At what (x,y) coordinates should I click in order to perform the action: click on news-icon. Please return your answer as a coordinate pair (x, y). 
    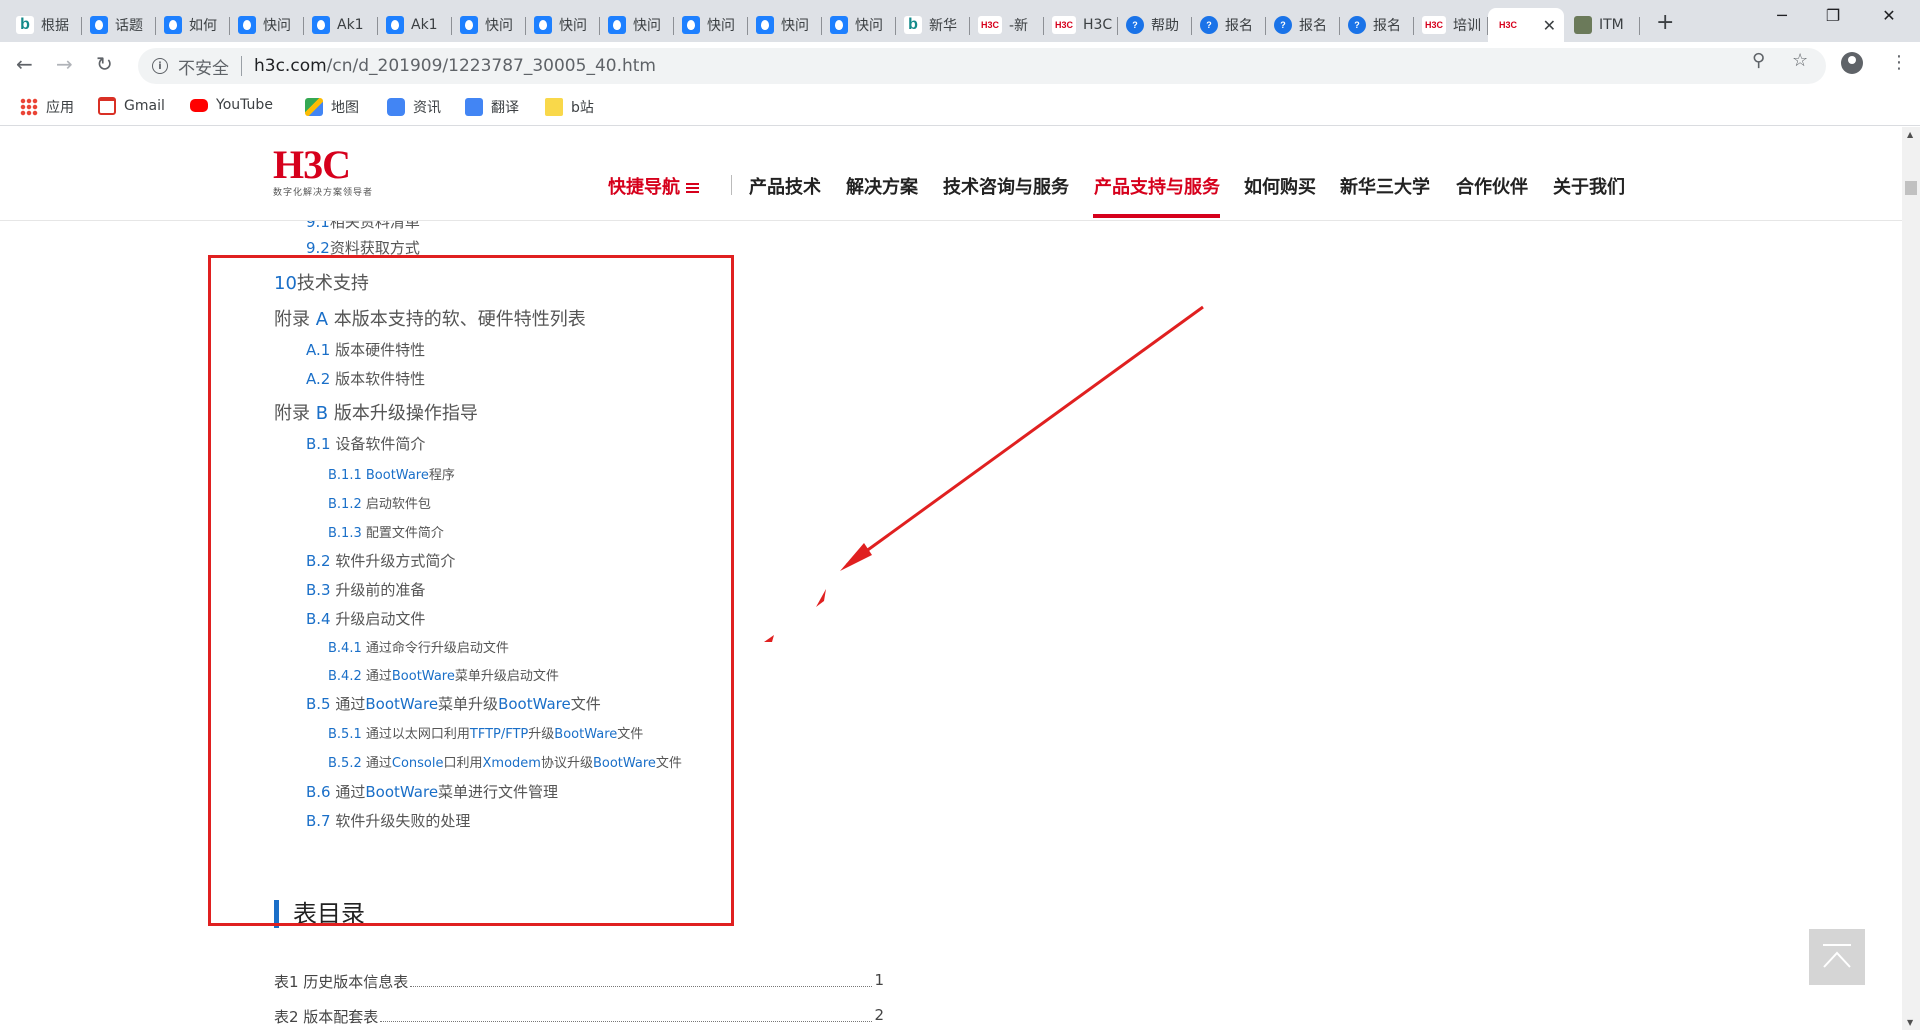
    Looking at the image, I should click on (396, 107).